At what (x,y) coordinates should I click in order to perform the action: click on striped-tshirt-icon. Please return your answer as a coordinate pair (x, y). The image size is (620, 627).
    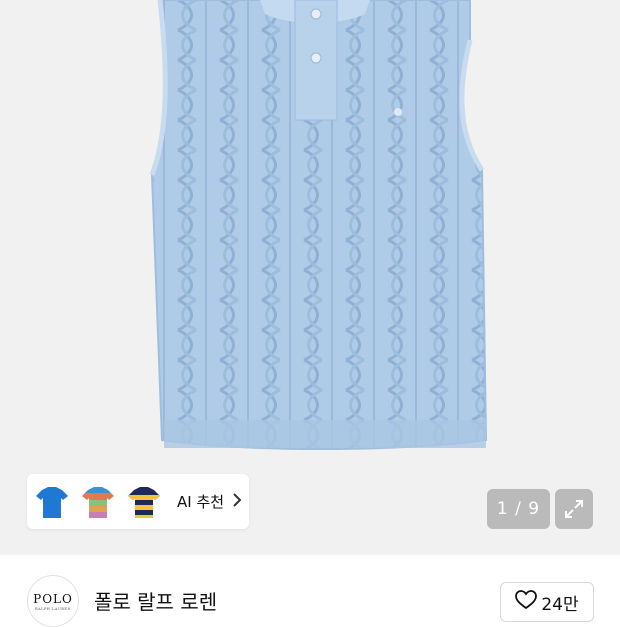
    Looking at the image, I should click on (98, 502).